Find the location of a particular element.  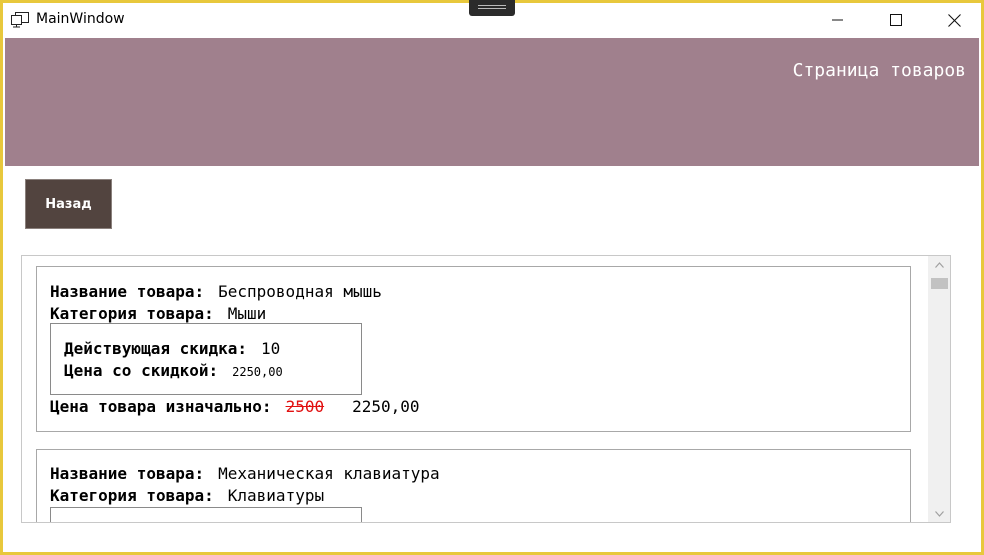

discount-box is located at coordinates (206, 514).